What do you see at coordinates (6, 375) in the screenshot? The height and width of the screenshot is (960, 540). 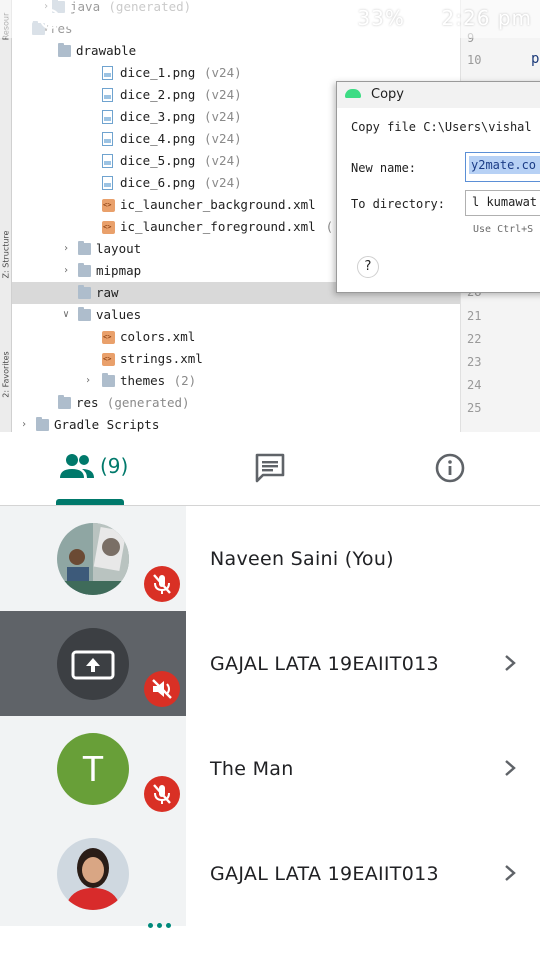 I see `favorites-tab: 2: Favorites` at bounding box center [6, 375].